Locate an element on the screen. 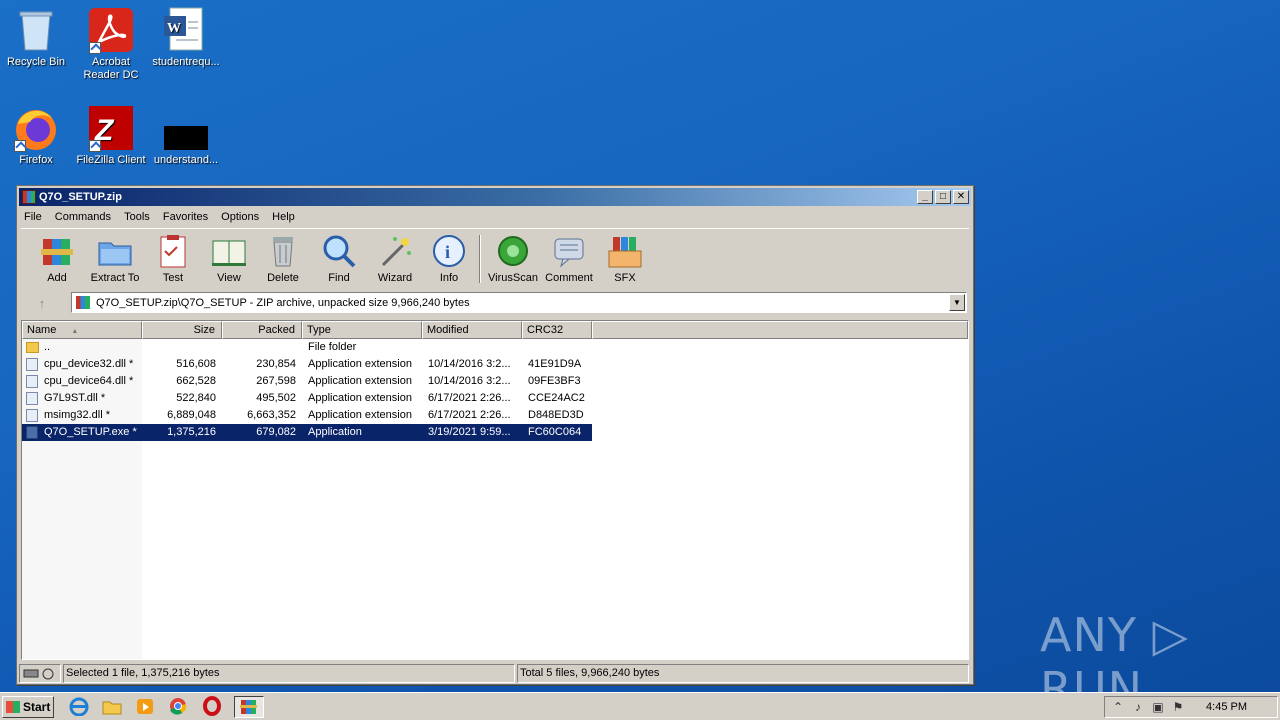  comment-button: Comment is located at coordinates (569, 258).